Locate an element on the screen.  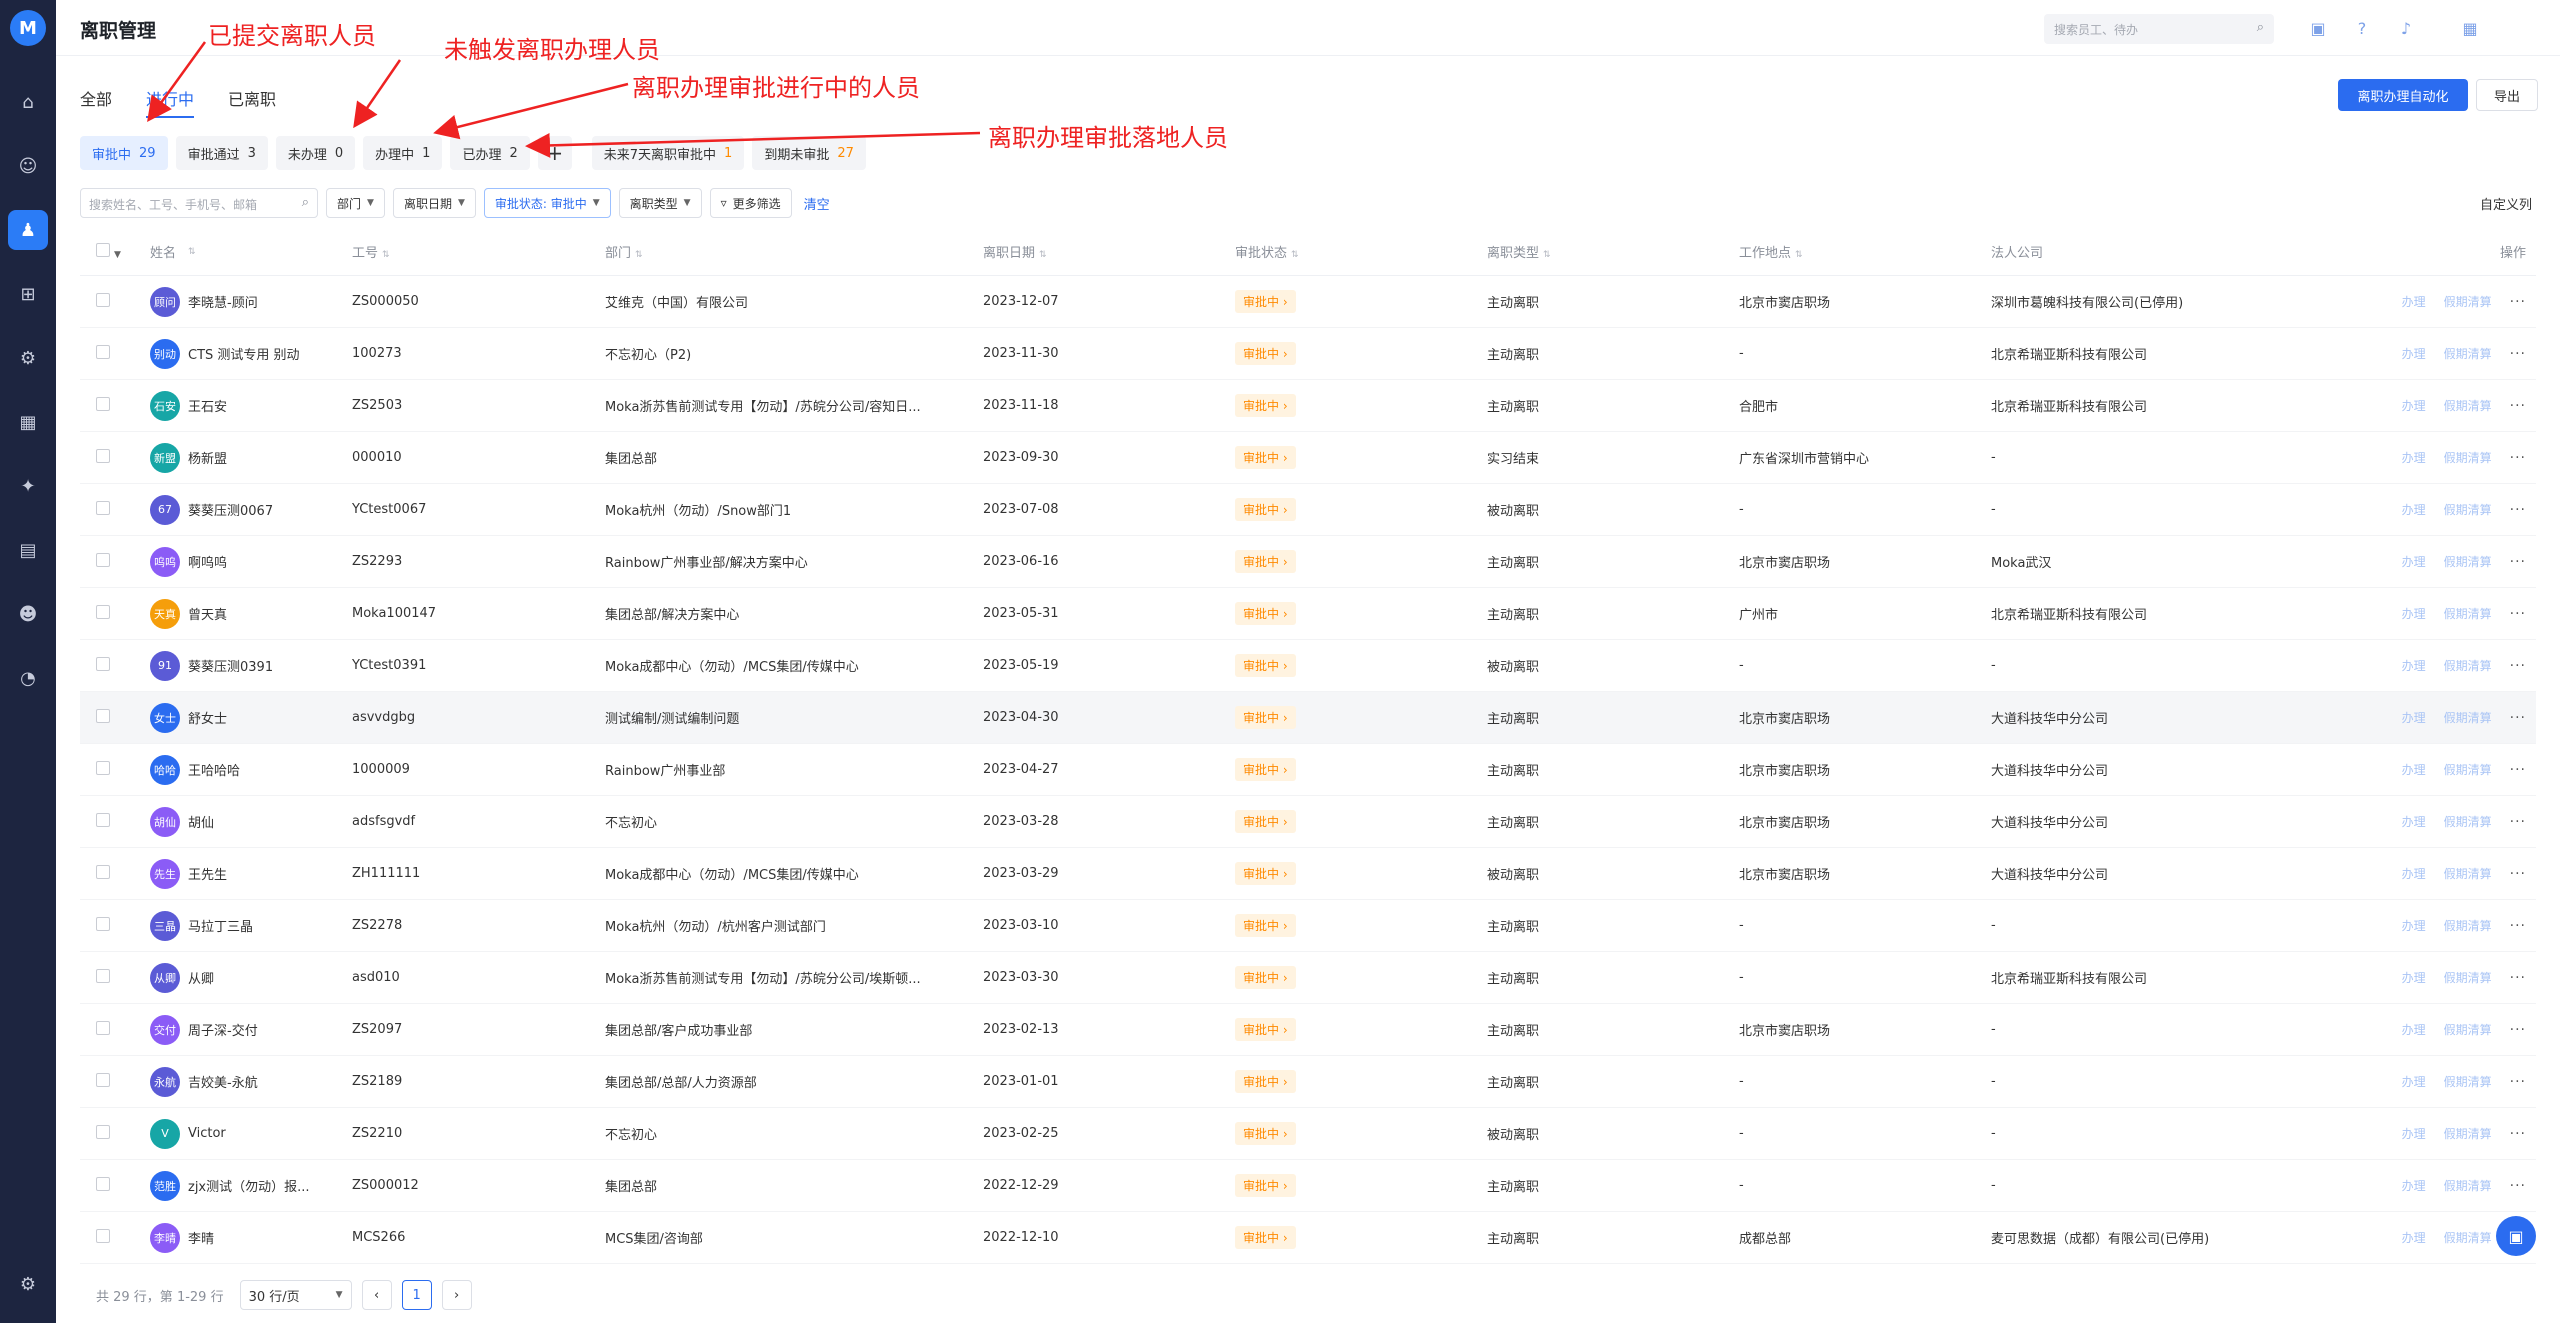
employee-name: 从卿 is located at coordinates (201, 977).